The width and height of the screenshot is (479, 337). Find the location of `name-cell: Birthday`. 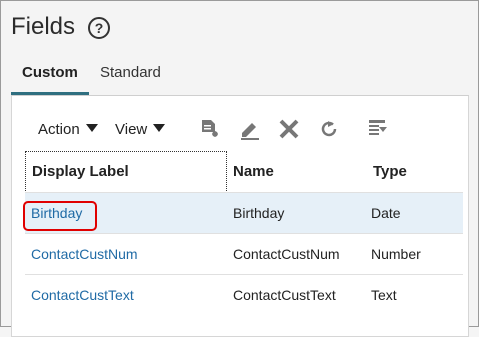

name-cell: Birthday is located at coordinates (259, 213).